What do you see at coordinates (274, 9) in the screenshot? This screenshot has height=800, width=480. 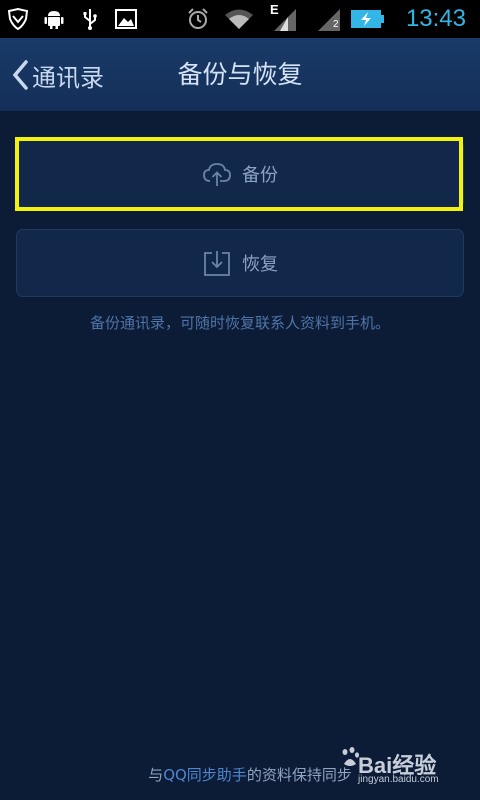 I see `signal-e-label: E` at bounding box center [274, 9].